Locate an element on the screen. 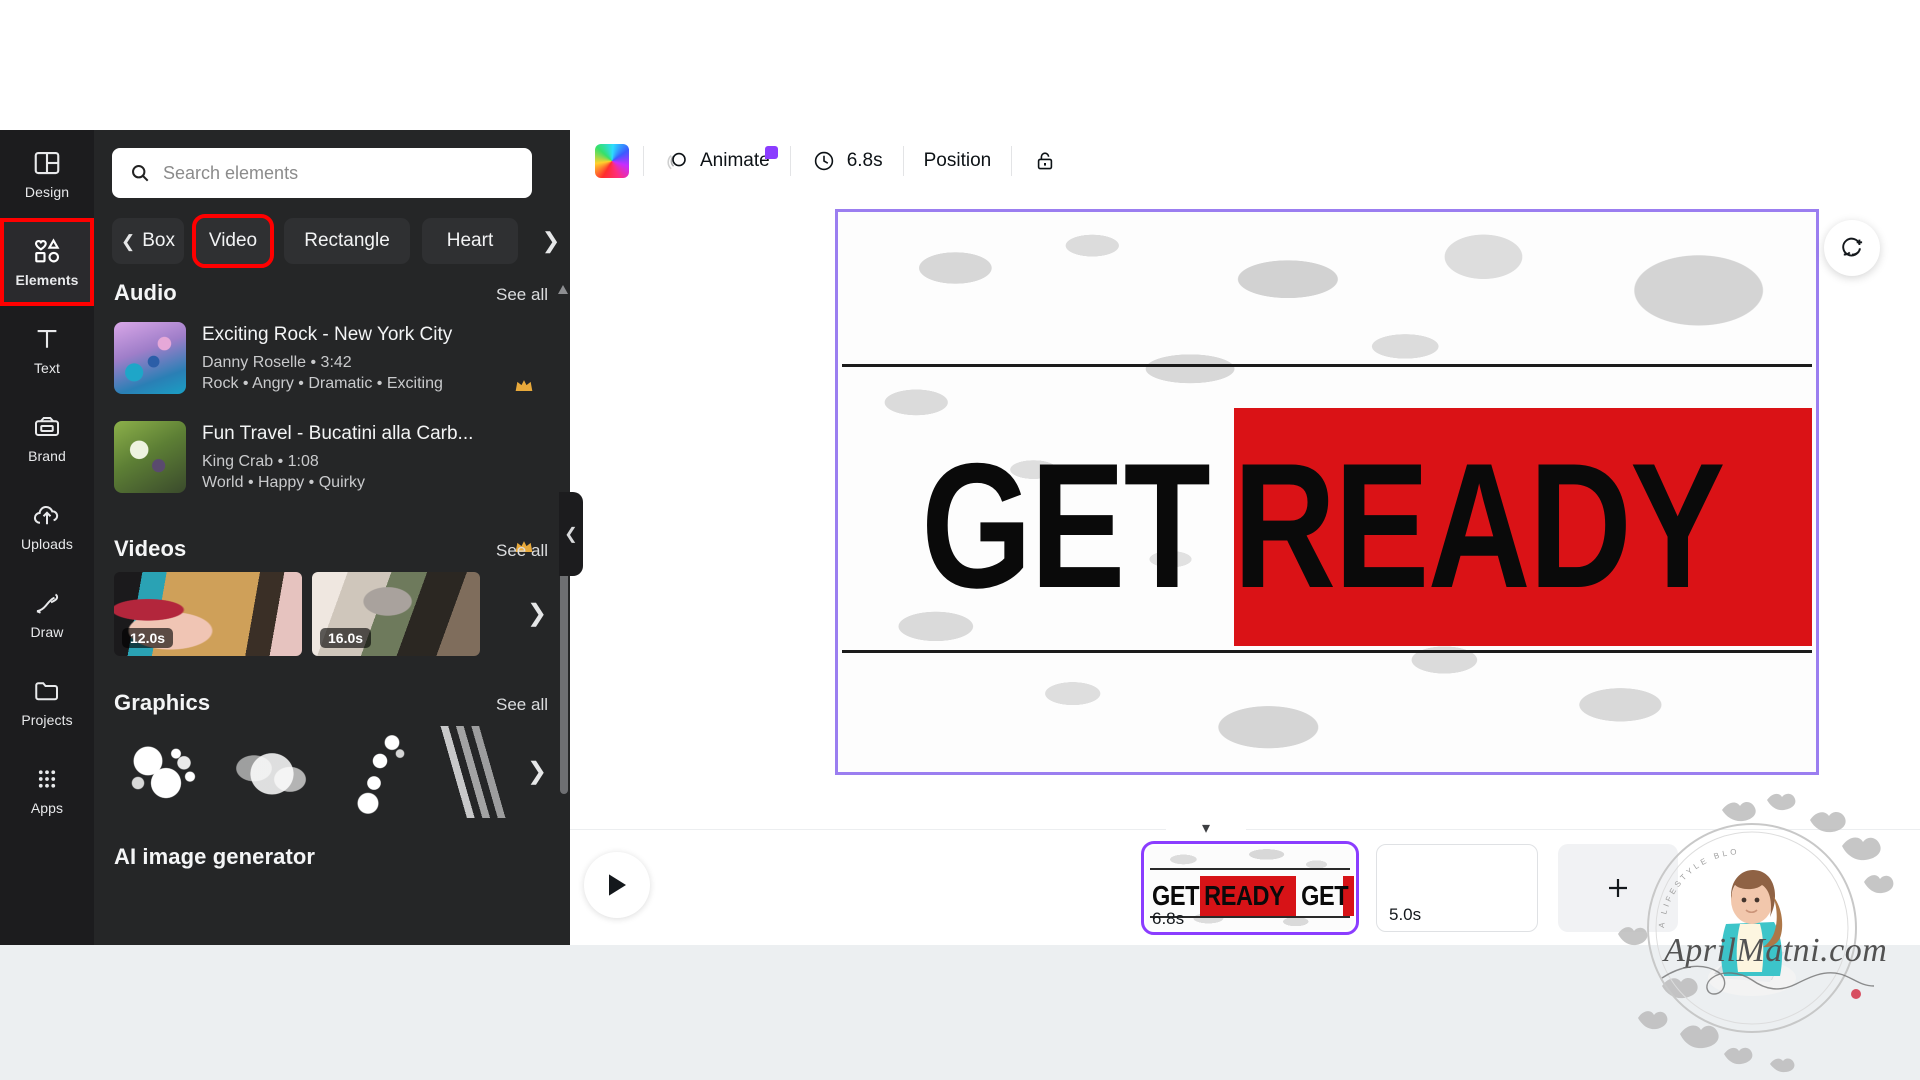  position-button: Position is located at coordinates (958, 161).